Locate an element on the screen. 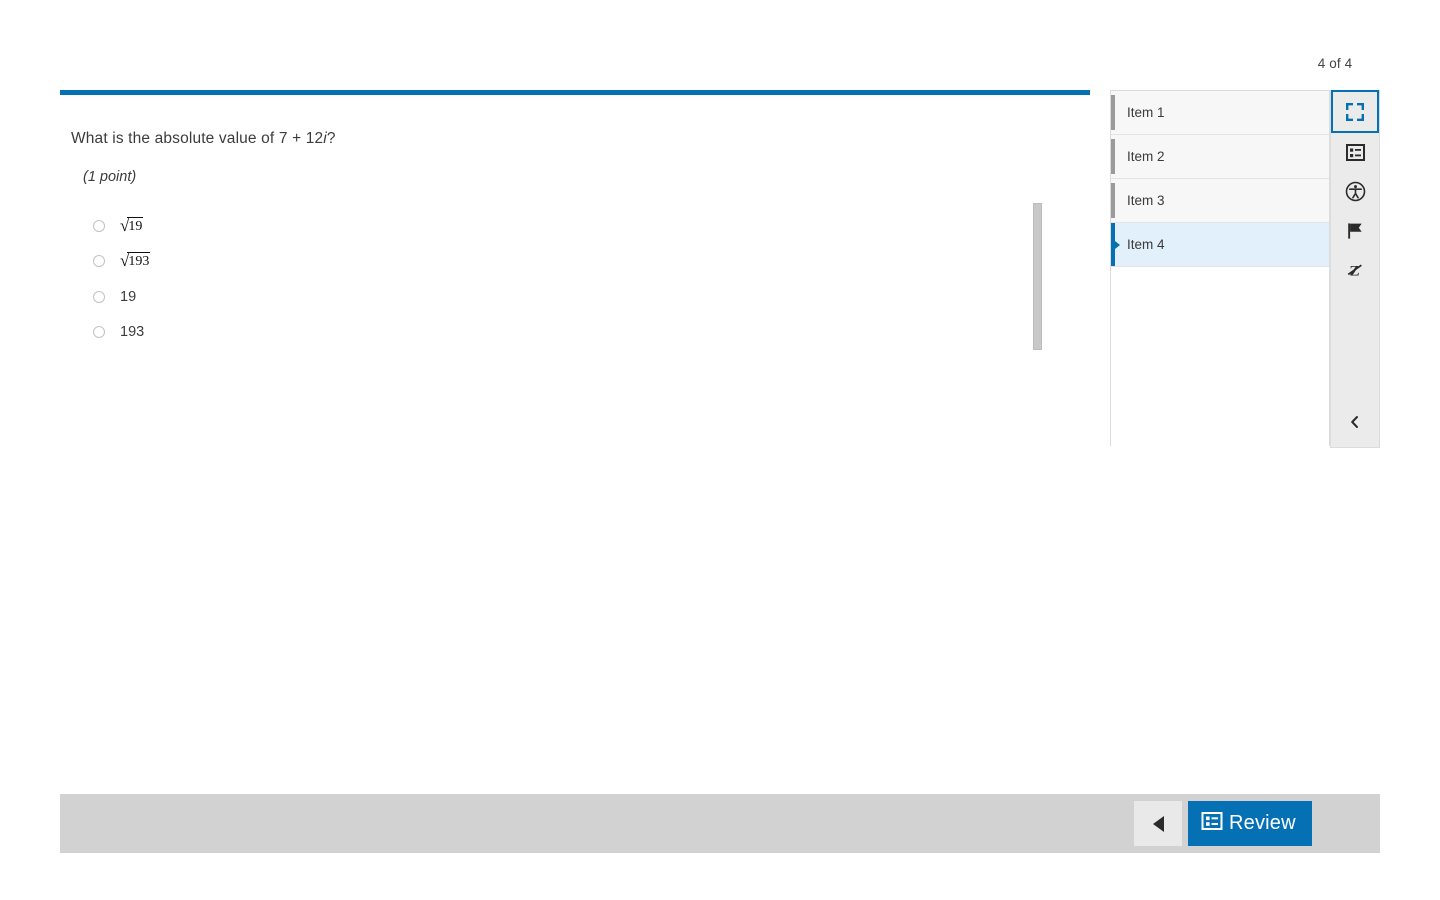 This screenshot has width=1440, height=900. review-button: Review is located at coordinates (1250, 823).